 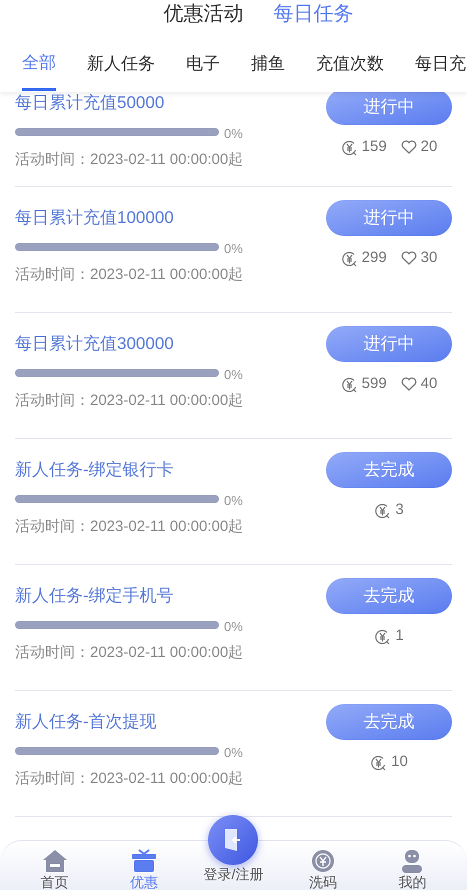 I want to click on category-tab: 捕鱼, so click(x=268, y=70).